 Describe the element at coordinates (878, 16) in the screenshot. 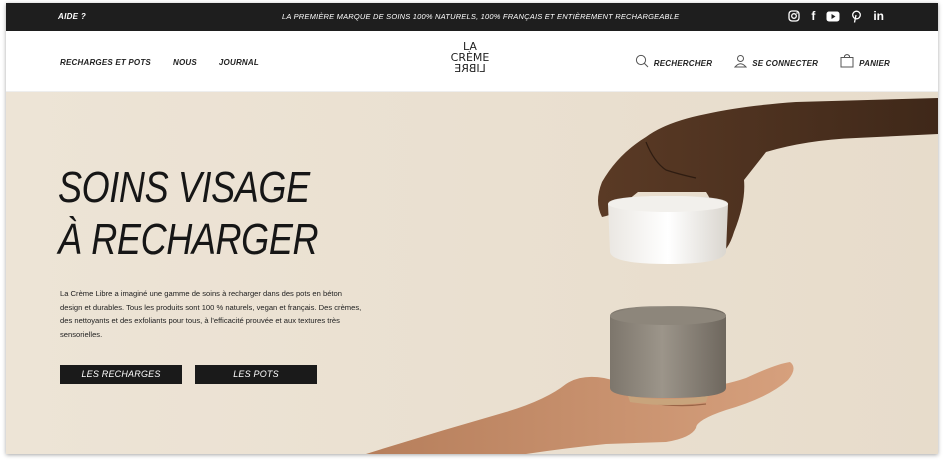

I see `linkedin-icon: in` at that location.